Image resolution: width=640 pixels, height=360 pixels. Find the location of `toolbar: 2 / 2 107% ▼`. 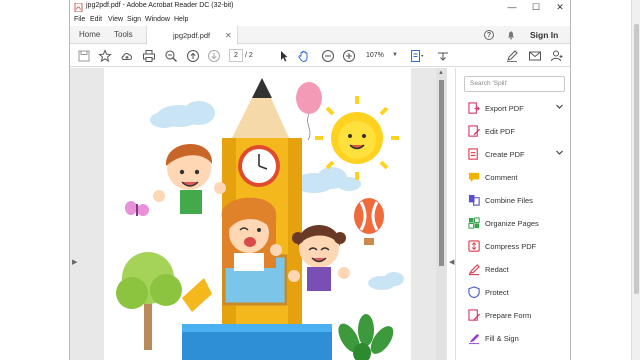

toolbar: 2 / 2 107% ▼ is located at coordinates (320, 56).